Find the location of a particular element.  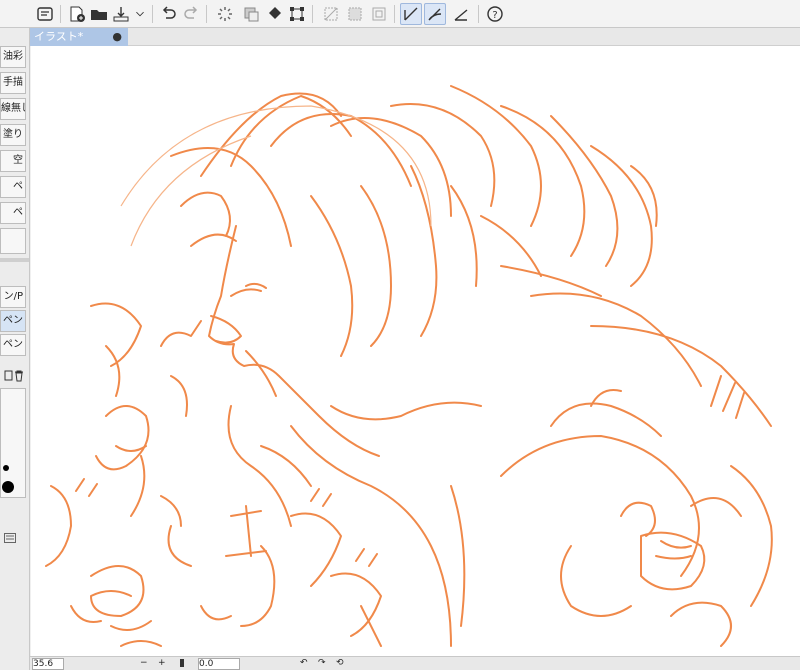

snap-ruler-icon is located at coordinates (411, 14).